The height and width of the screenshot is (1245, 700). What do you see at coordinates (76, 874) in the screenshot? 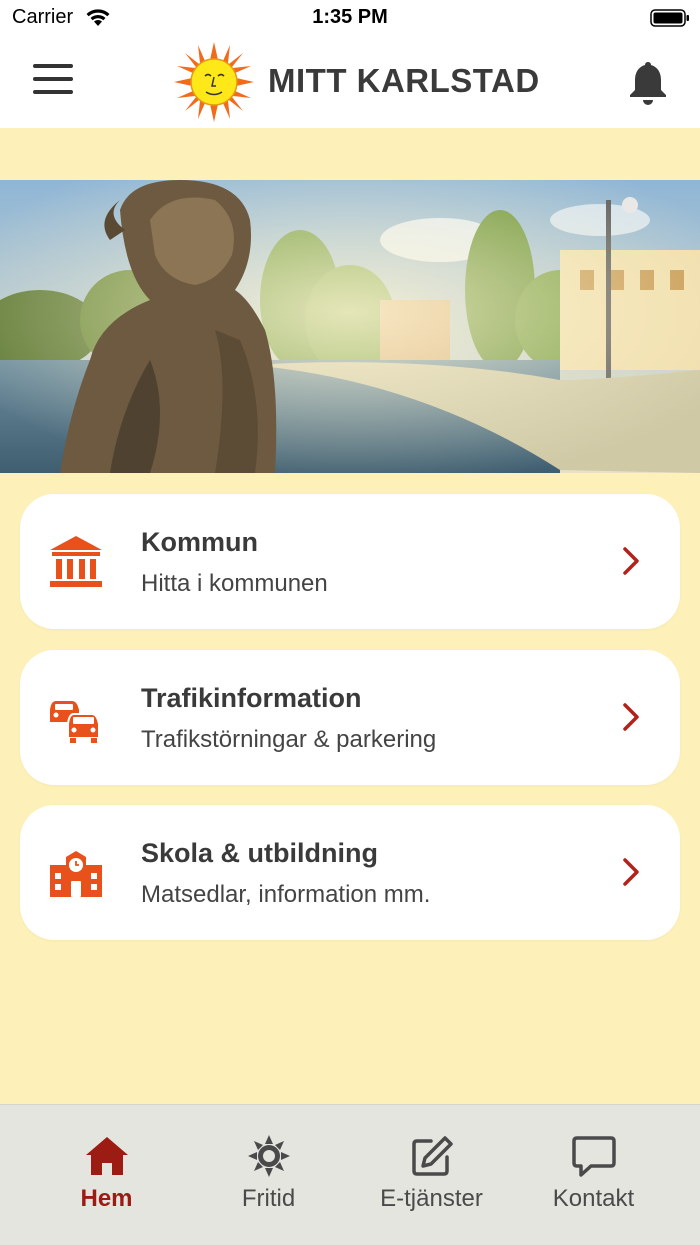
I see `school-icon` at bounding box center [76, 874].